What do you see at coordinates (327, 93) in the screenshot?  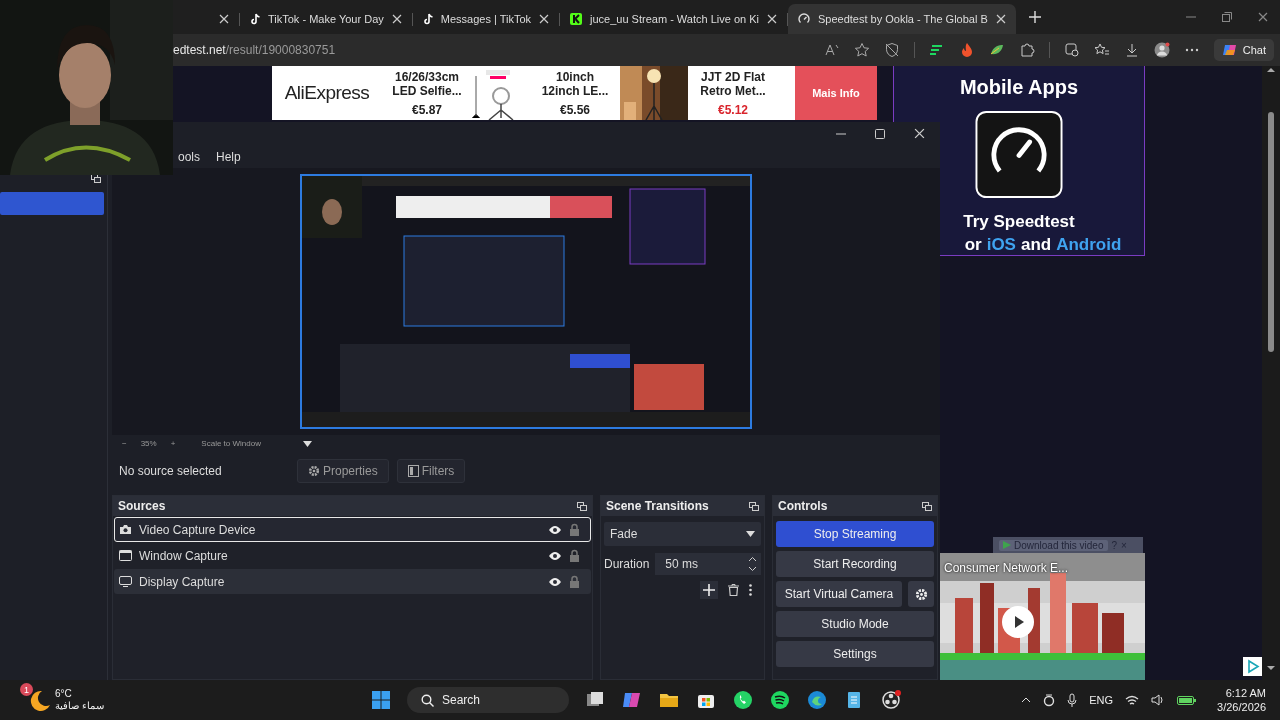 I see `brand-logo: AliExpress` at bounding box center [327, 93].